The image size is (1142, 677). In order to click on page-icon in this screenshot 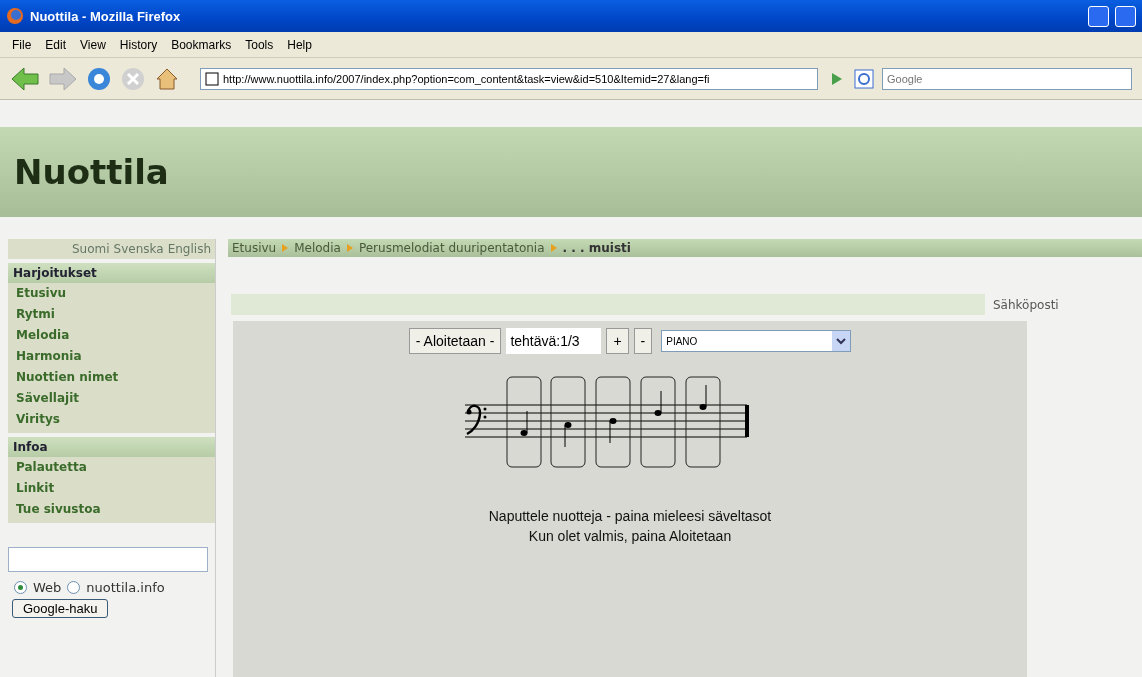, I will do `click(212, 78)`.